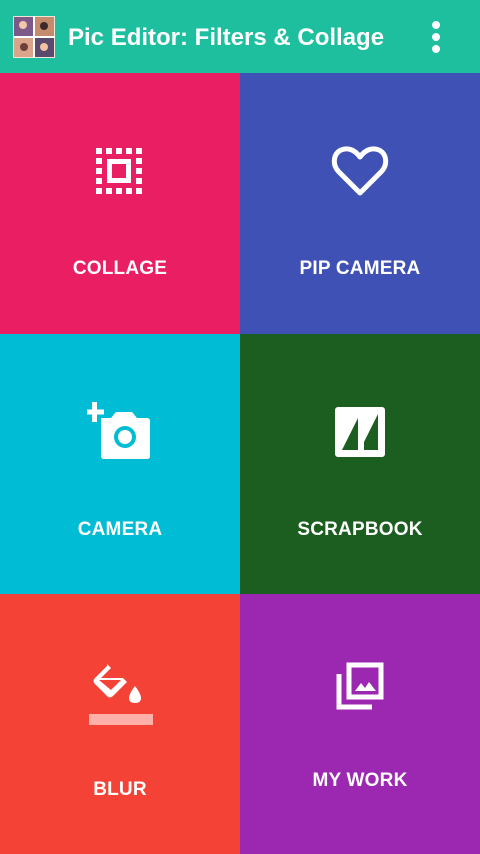 This screenshot has width=480, height=854. What do you see at coordinates (120, 172) in the screenshot?
I see `collage-frame-icon` at bounding box center [120, 172].